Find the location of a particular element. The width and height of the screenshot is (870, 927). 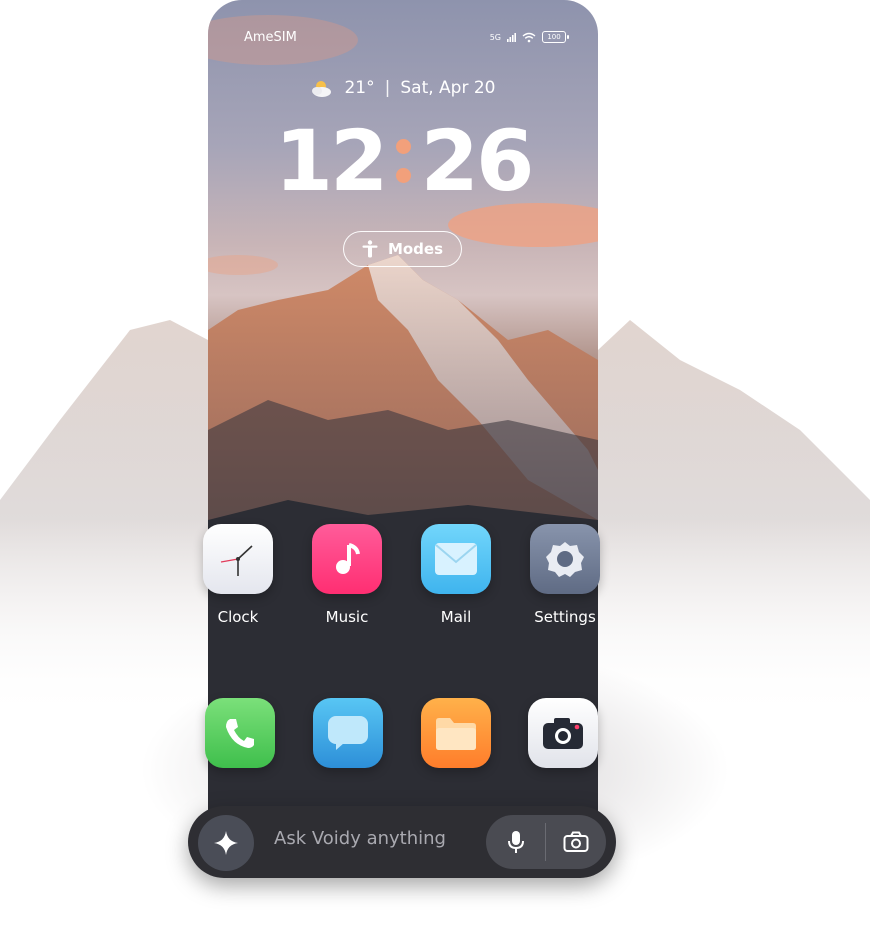

assistant-input: Ask Voidy anything is located at coordinates (360, 838).